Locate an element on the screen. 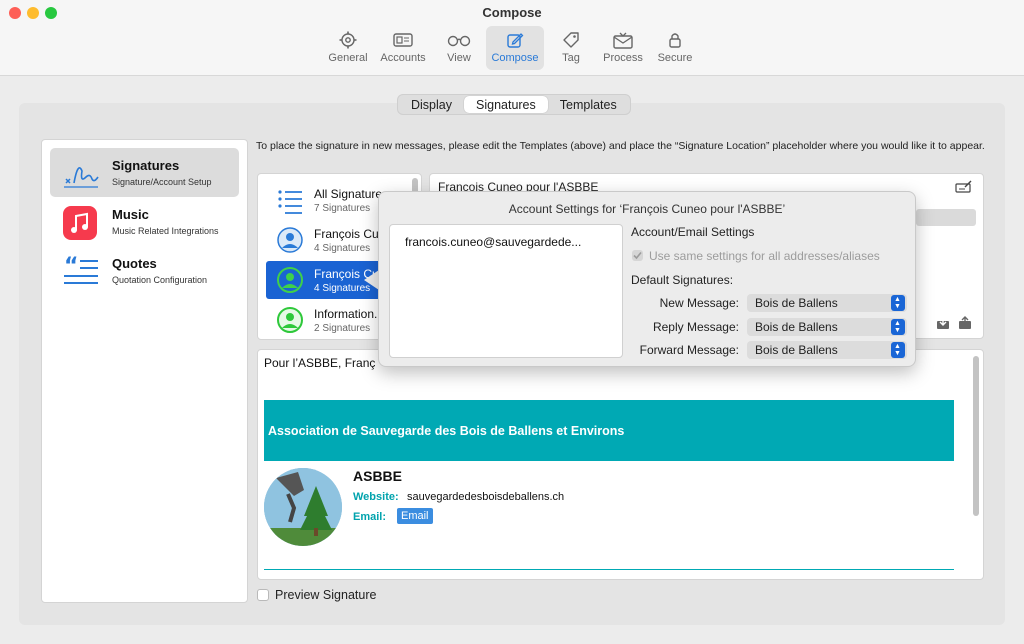  sidebar-quotes-title: Quotes is located at coordinates (134, 263).